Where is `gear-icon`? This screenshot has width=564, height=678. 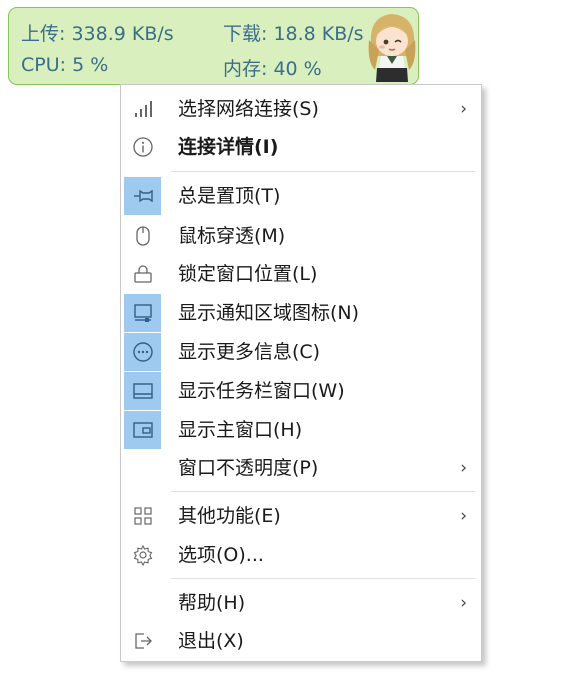 gear-icon is located at coordinates (142, 555).